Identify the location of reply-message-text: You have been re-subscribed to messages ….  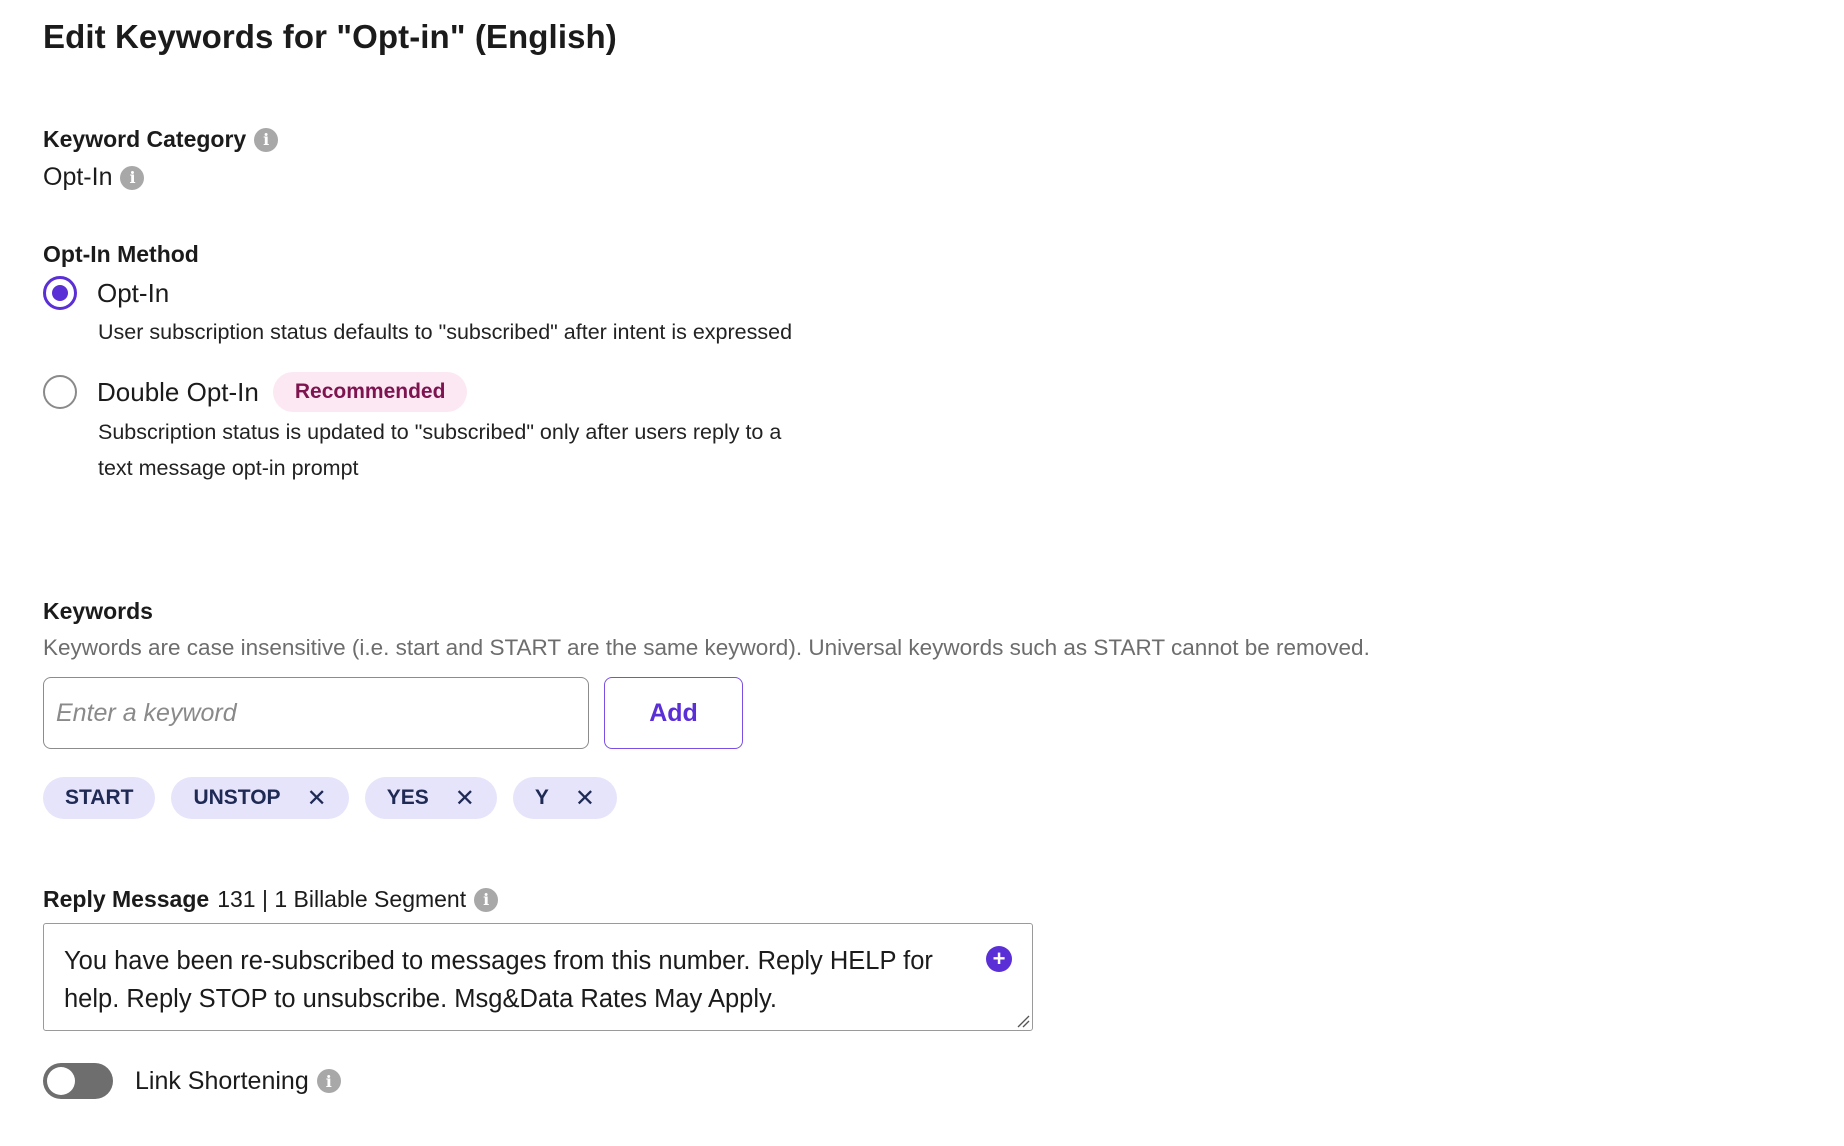
(498, 980).